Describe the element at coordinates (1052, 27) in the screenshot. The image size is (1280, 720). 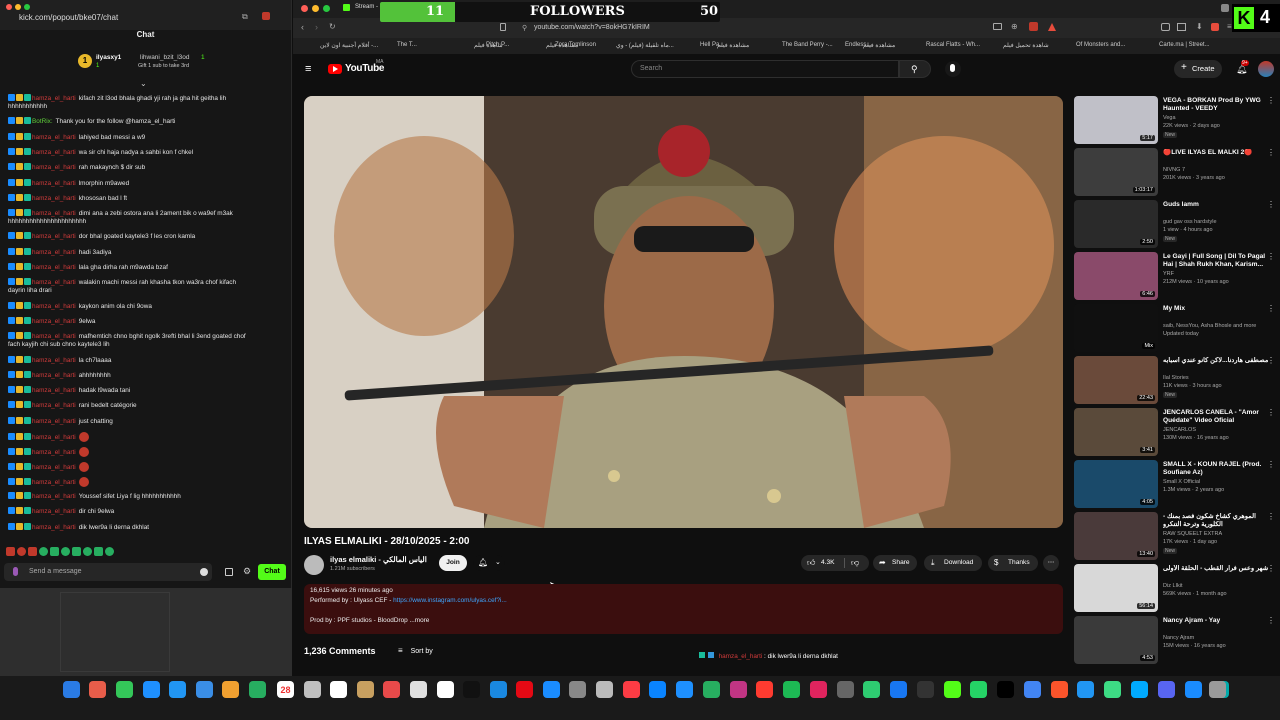
I see `rewards-icon` at that location.